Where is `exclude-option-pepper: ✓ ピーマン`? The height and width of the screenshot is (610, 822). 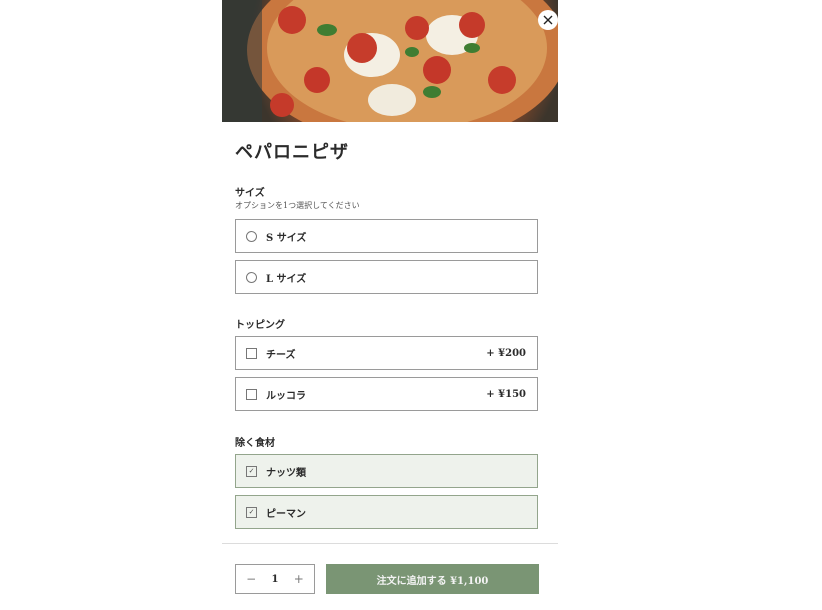
exclude-option-pepper: ✓ ピーマン is located at coordinates (386, 512).